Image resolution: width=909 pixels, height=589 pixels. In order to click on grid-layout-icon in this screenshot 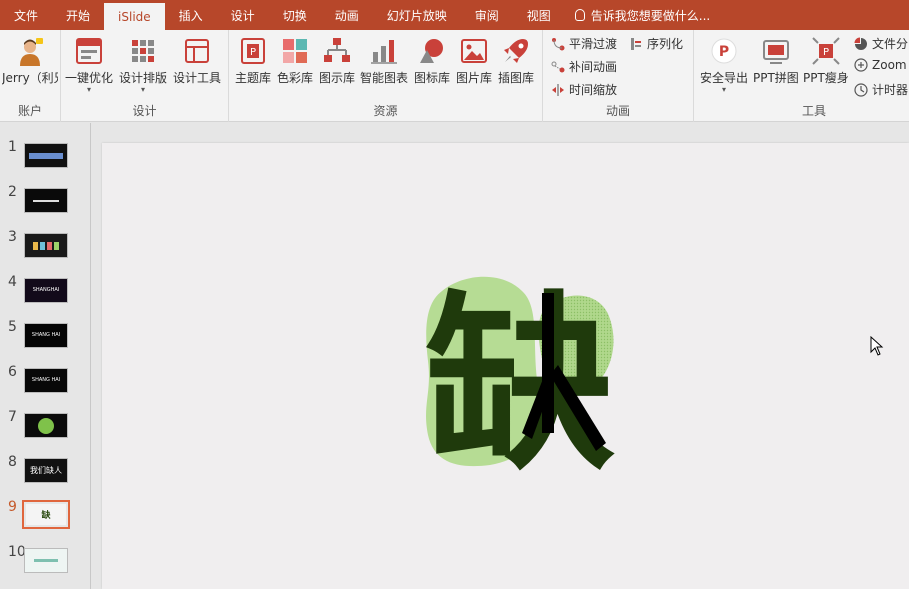, I will do `click(143, 51)`.